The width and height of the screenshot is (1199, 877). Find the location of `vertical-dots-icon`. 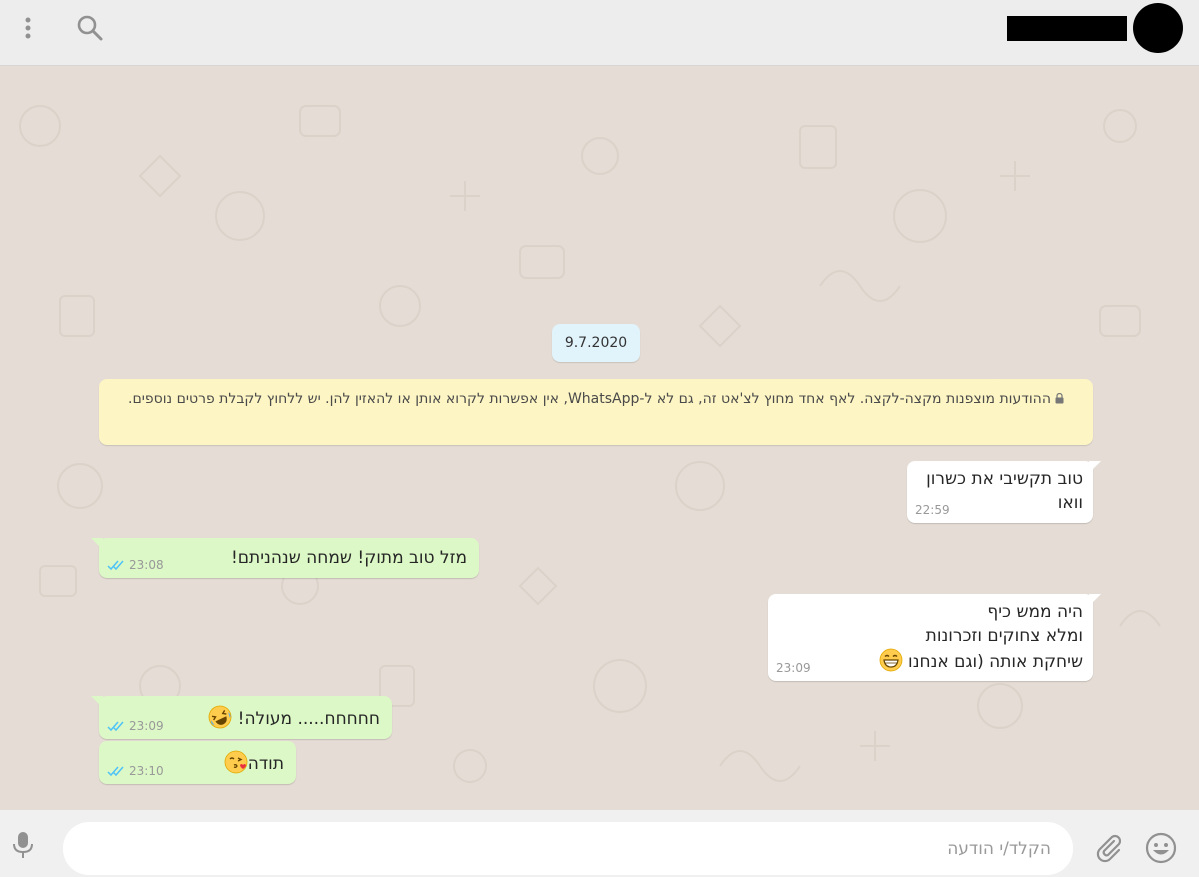

vertical-dots-icon is located at coordinates (28, 28).